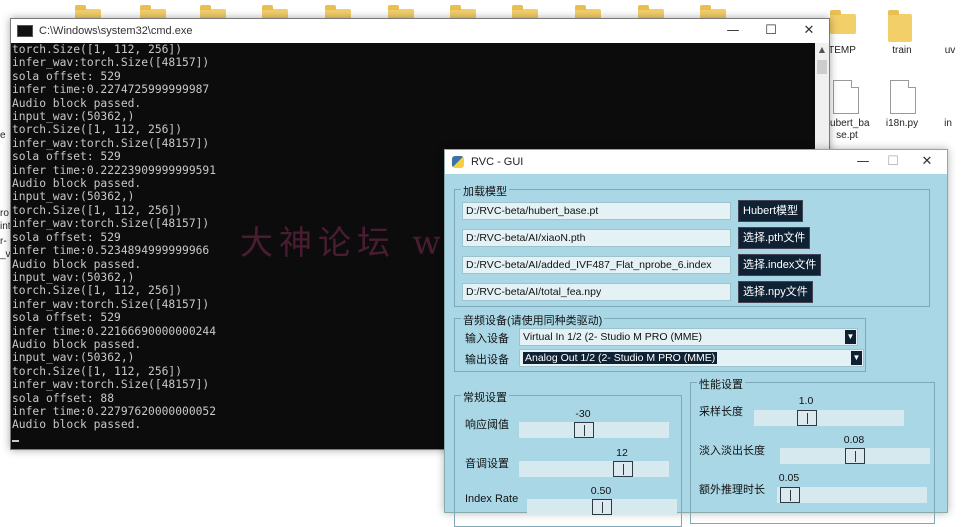  What do you see at coordinates (622, 453) in the screenshot?
I see `pitch-value: 12` at bounding box center [622, 453].